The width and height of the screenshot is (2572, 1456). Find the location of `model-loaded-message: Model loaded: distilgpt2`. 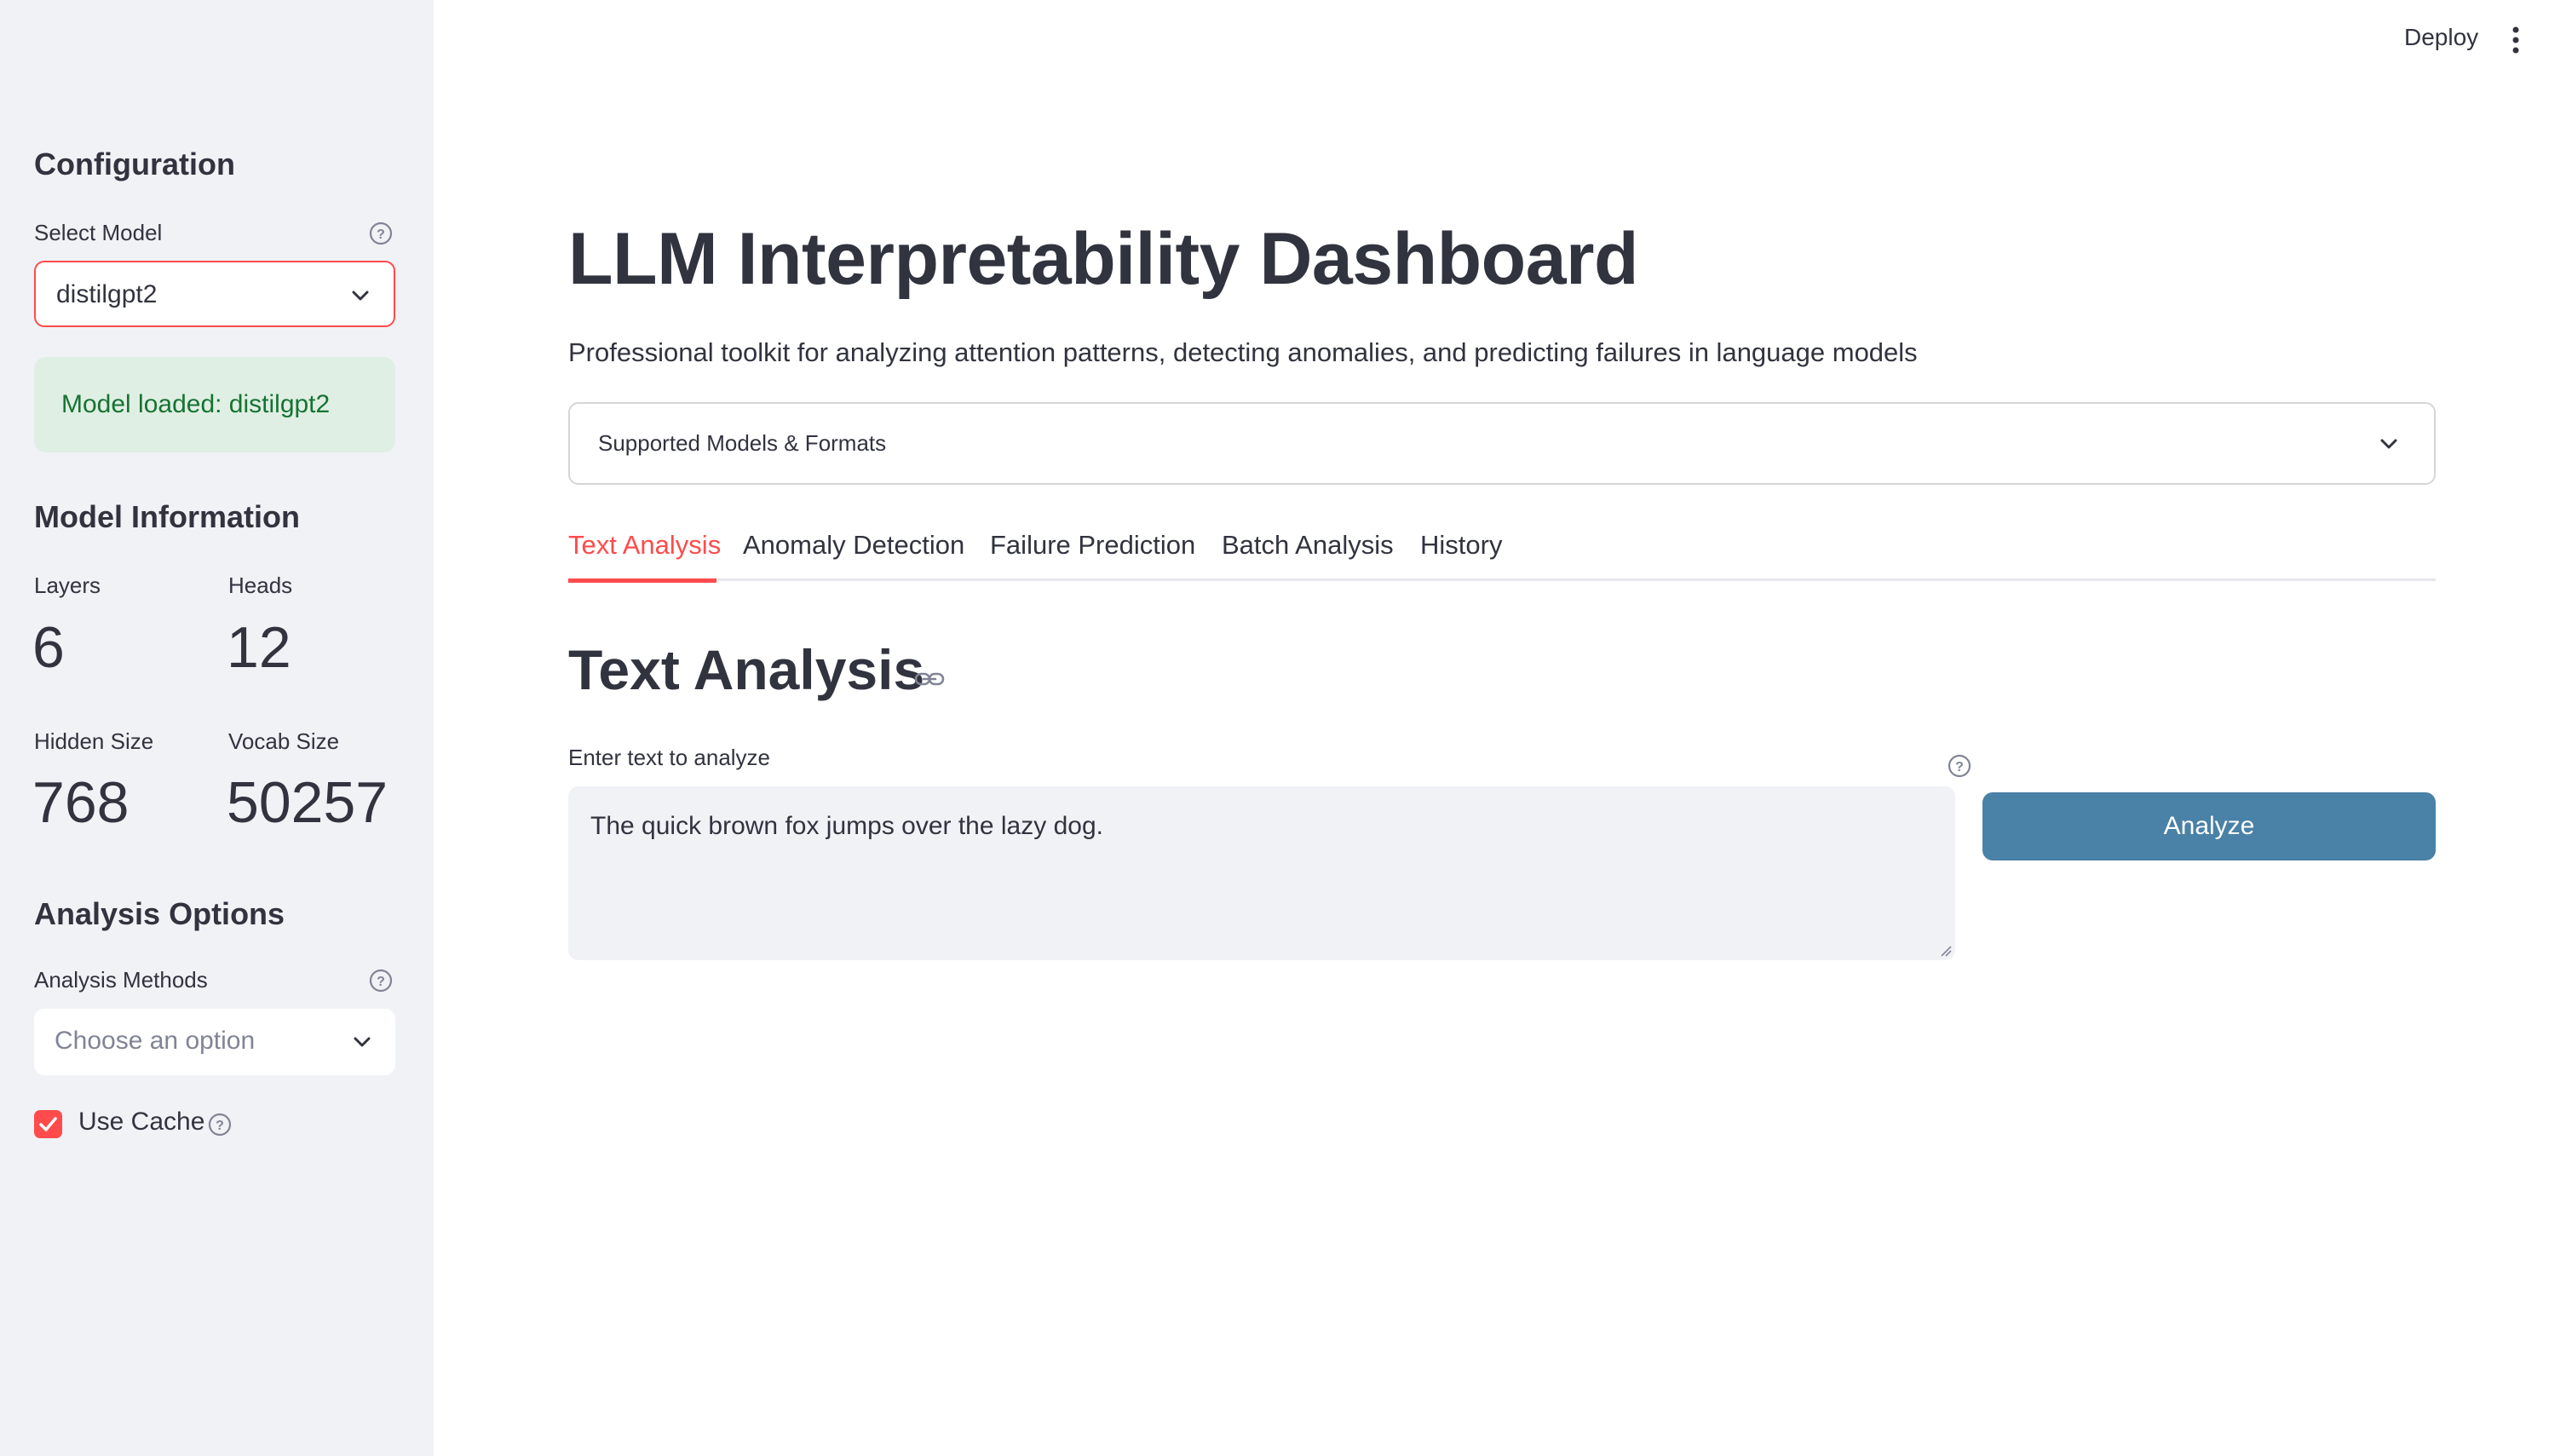

model-loaded-message: Model loaded: distilgpt2 is located at coordinates (196, 404).